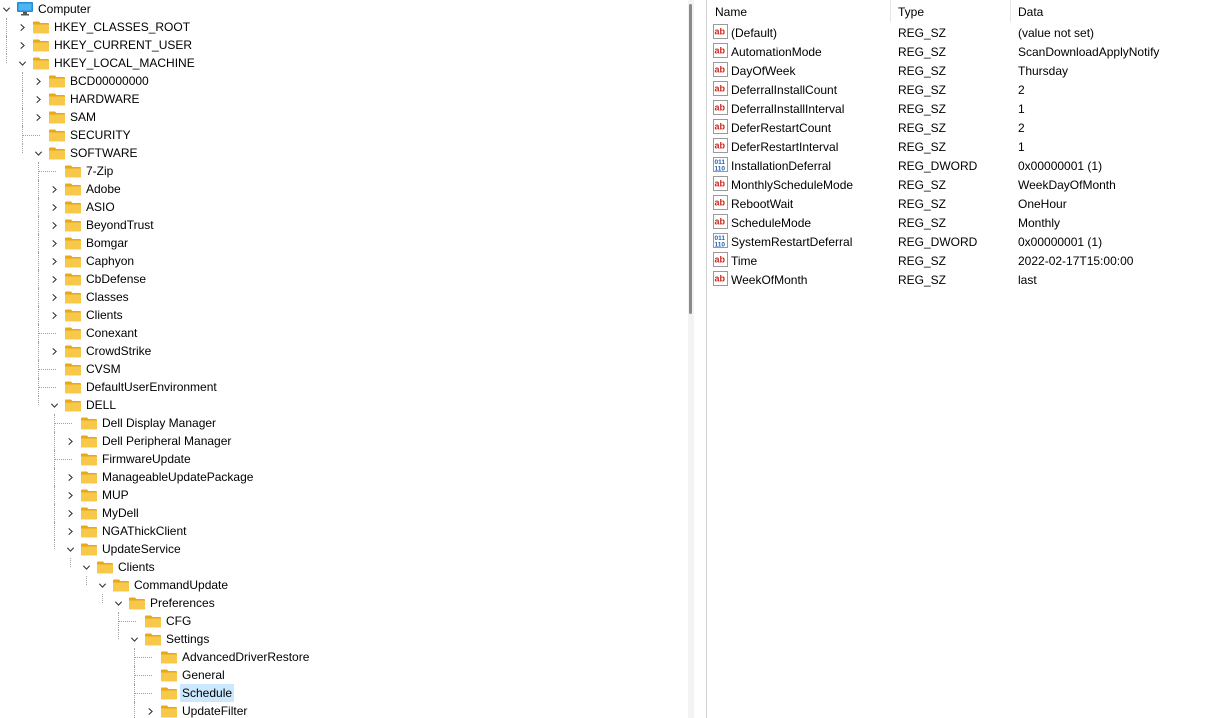 The width and height of the screenshot is (1223, 718). Describe the element at coordinates (100, 135) in the screenshot. I see `tree-node-label: SECURITY` at that location.